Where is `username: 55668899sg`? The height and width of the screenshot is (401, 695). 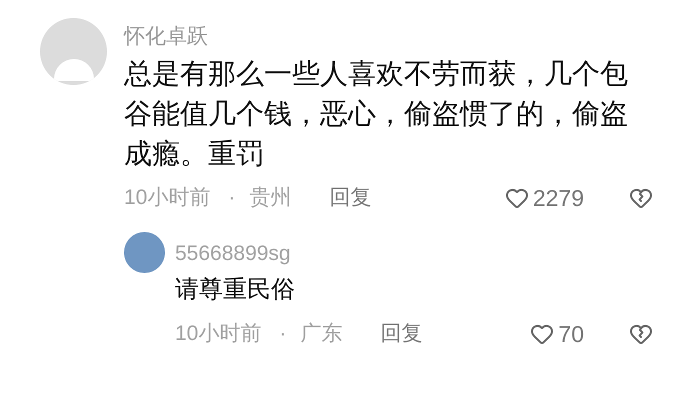 username: 55668899sg is located at coordinates (414, 254).